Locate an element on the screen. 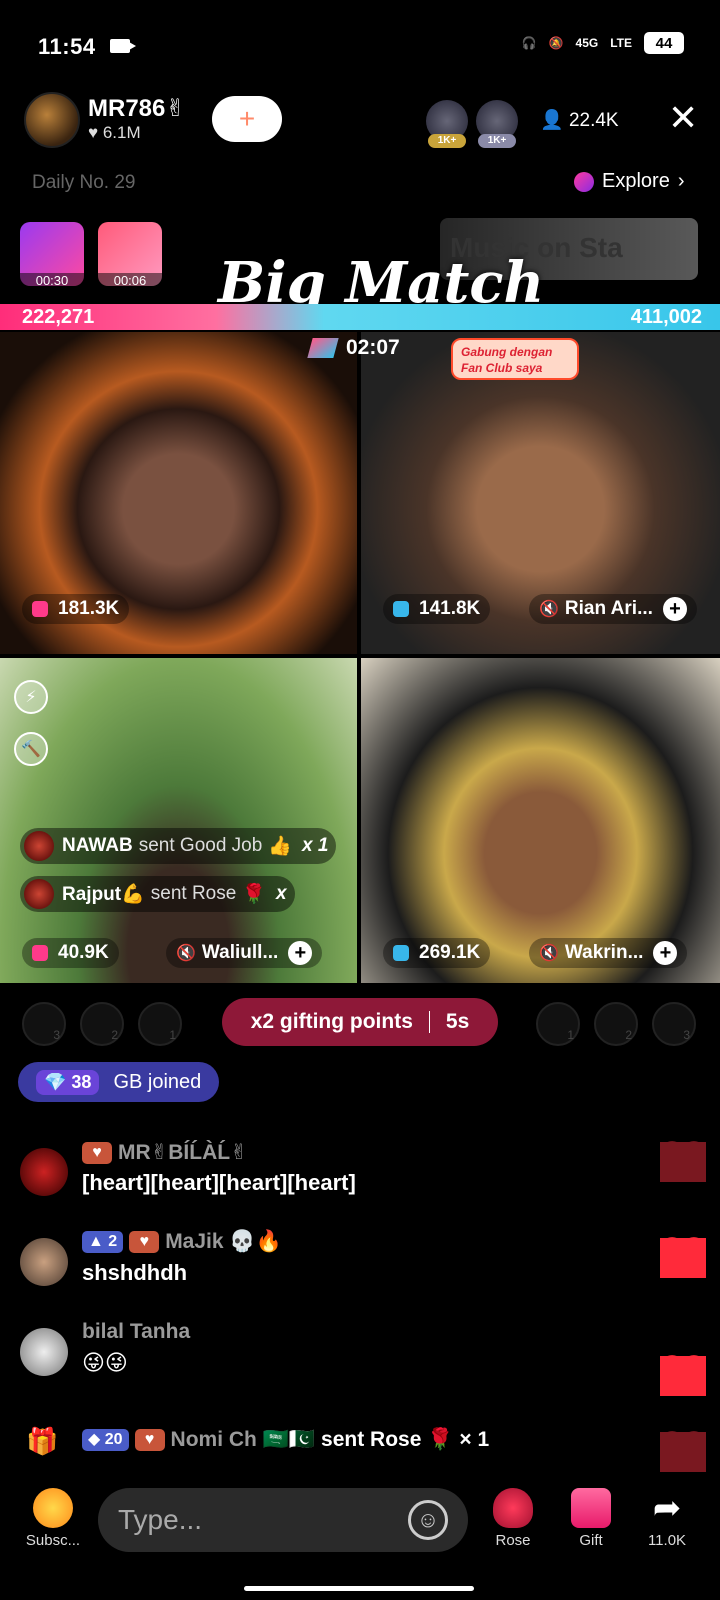  rose-gift-button: Rose is located at coordinates (513, 1518).